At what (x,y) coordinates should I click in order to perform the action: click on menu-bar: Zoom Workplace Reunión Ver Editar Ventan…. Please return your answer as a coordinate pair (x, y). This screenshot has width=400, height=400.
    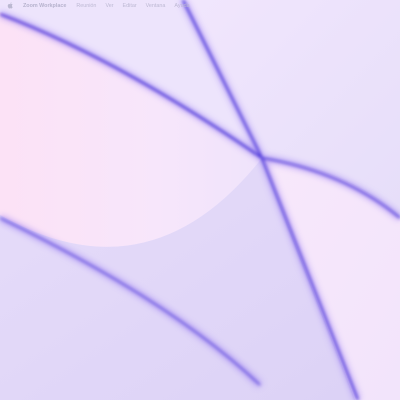
    Looking at the image, I should click on (200, 5).